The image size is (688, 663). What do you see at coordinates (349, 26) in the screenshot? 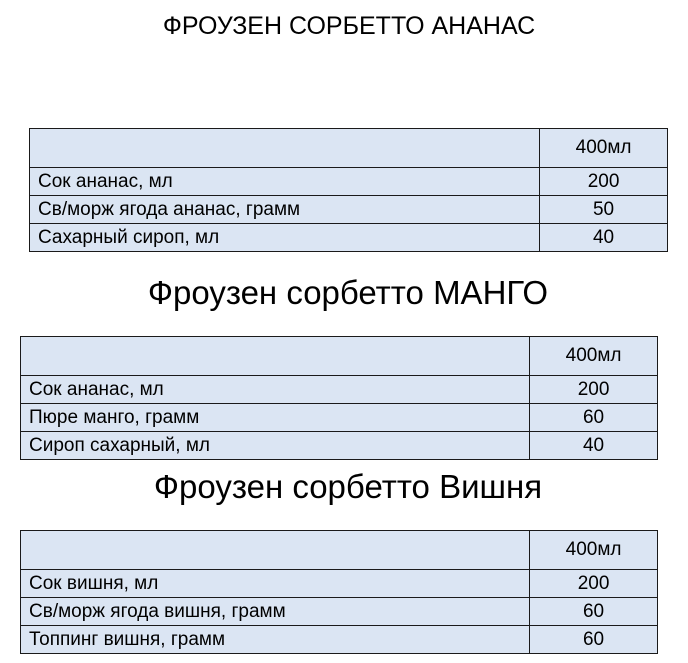
I see `recipe-title-pineapple: ФРОУЗЕН СОРБЕТТО АНАНАС` at bounding box center [349, 26].